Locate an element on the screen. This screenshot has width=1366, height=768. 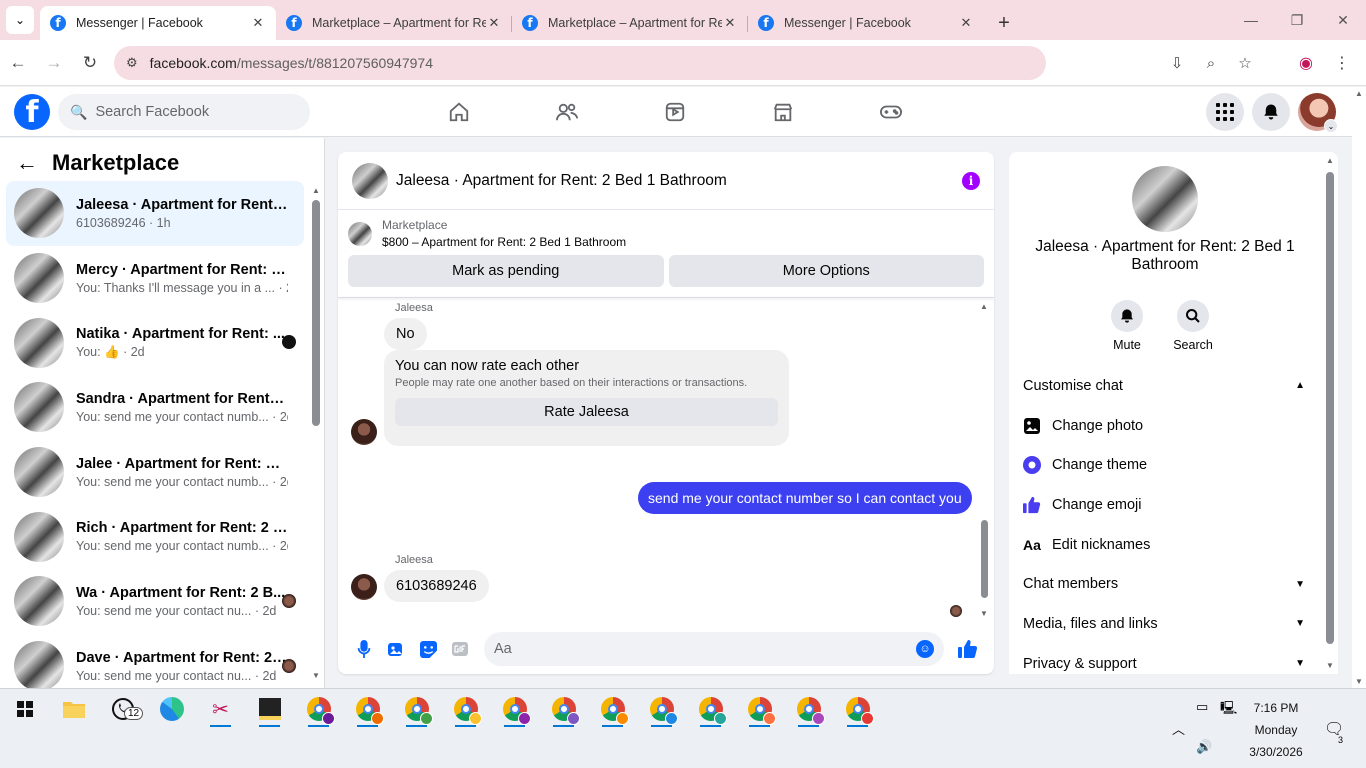
video-icon is located at coordinates (675, 112).